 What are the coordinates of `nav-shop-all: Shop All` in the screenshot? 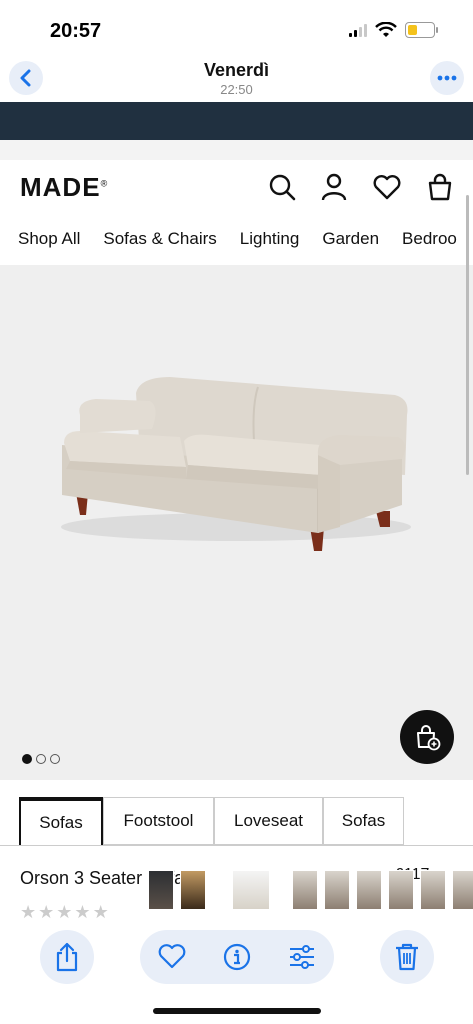 It's located at (49, 239).